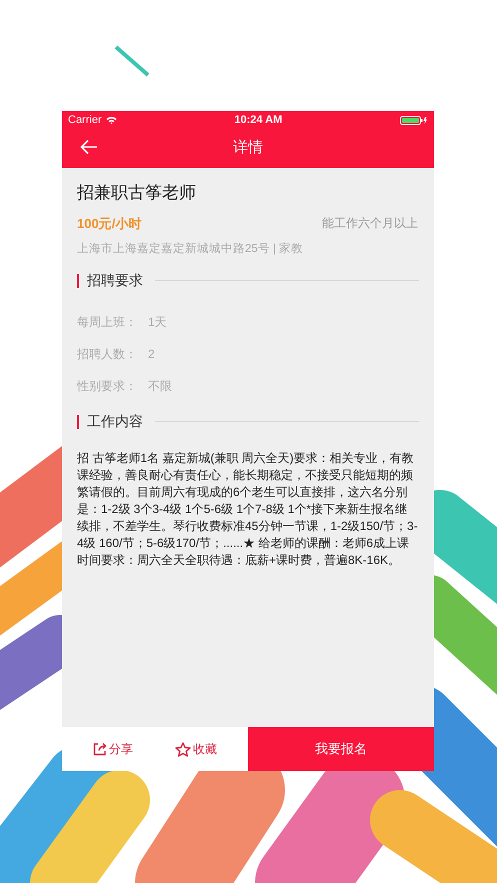 The width and height of the screenshot is (497, 883). What do you see at coordinates (341, 749) in the screenshot?
I see `apply-button: 我要报名` at bounding box center [341, 749].